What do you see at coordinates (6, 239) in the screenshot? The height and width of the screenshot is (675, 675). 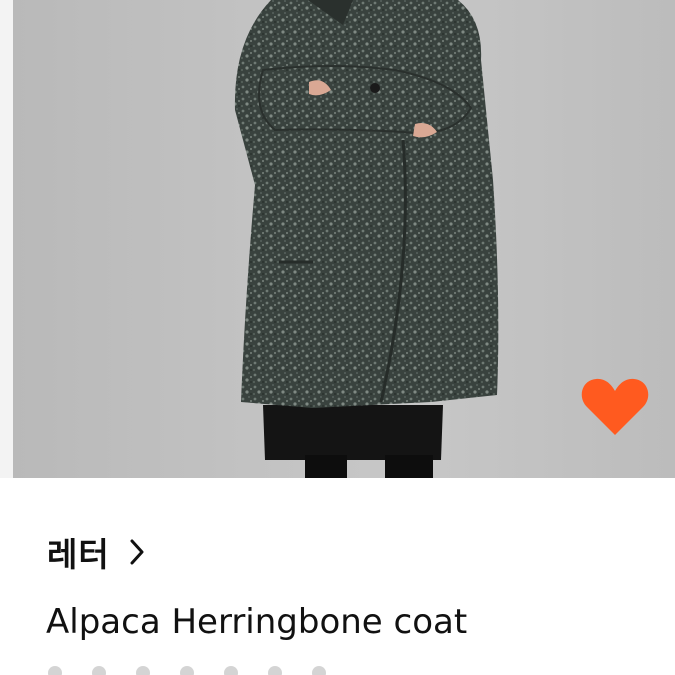 I see `image-edge-strip` at bounding box center [6, 239].